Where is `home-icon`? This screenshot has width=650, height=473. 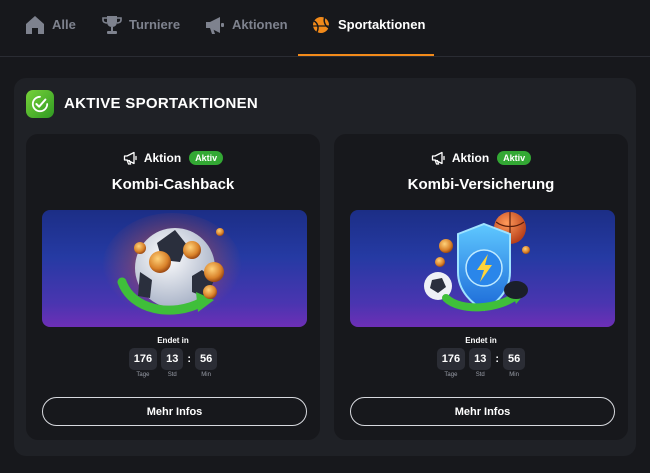 home-icon is located at coordinates (35, 25).